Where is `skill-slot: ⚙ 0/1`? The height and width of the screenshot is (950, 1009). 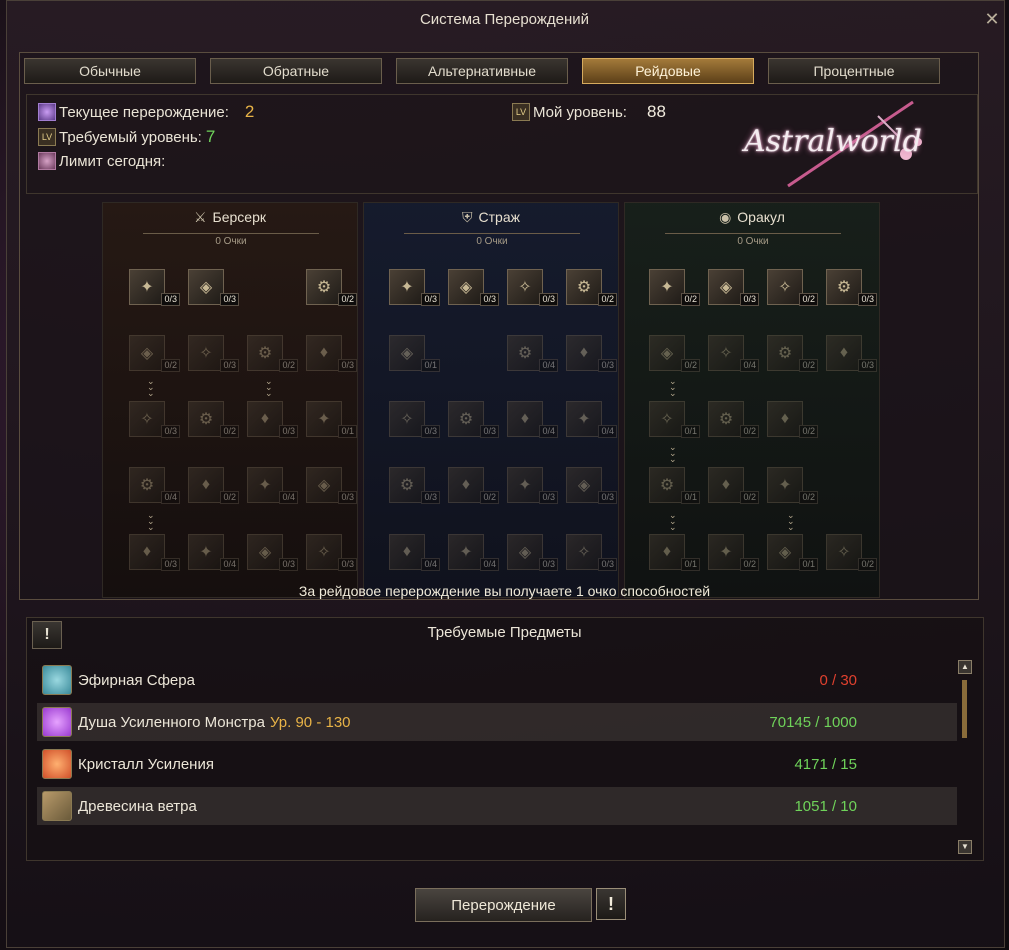
skill-slot: ⚙ 0/1 is located at coordinates (674, 485).